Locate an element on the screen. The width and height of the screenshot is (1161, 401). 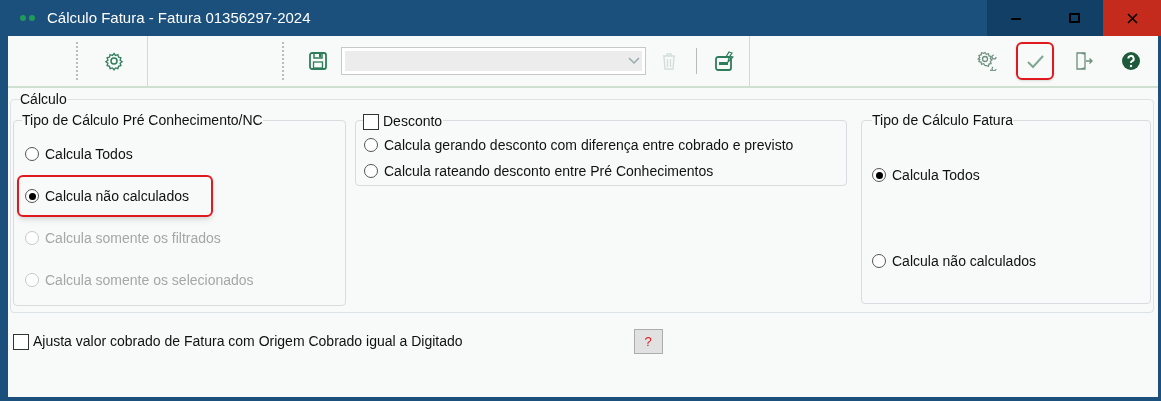
sql-file-icon is located at coordinates (724, 61).